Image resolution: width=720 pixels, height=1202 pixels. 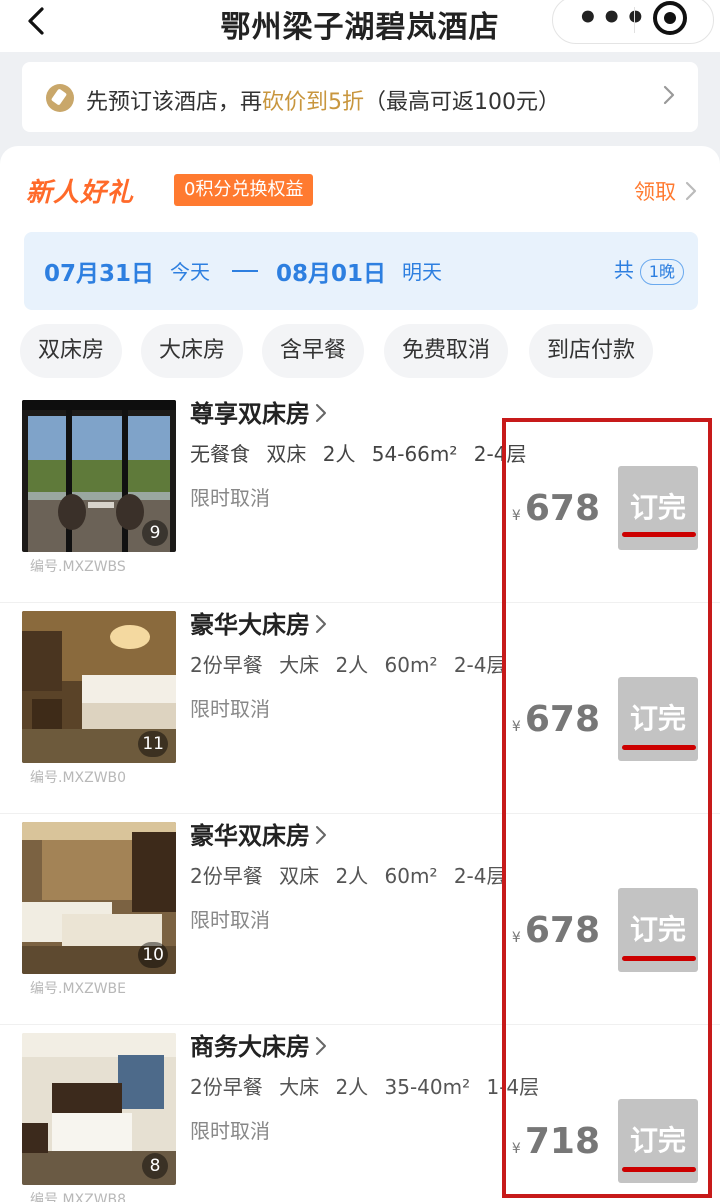 What do you see at coordinates (655, 192) in the screenshot?
I see `claim-label: 领取` at bounding box center [655, 192].